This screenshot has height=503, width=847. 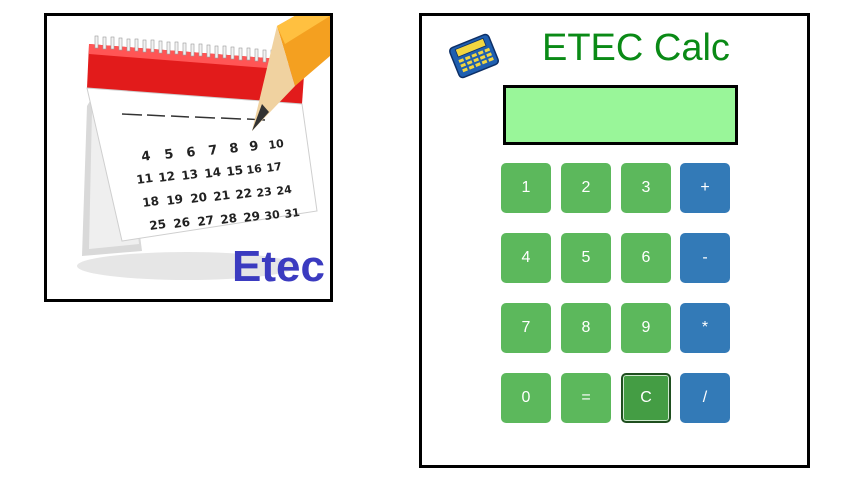 What do you see at coordinates (274, 167) in the screenshot?
I see `svg-text: 17` at bounding box center [274, 167].